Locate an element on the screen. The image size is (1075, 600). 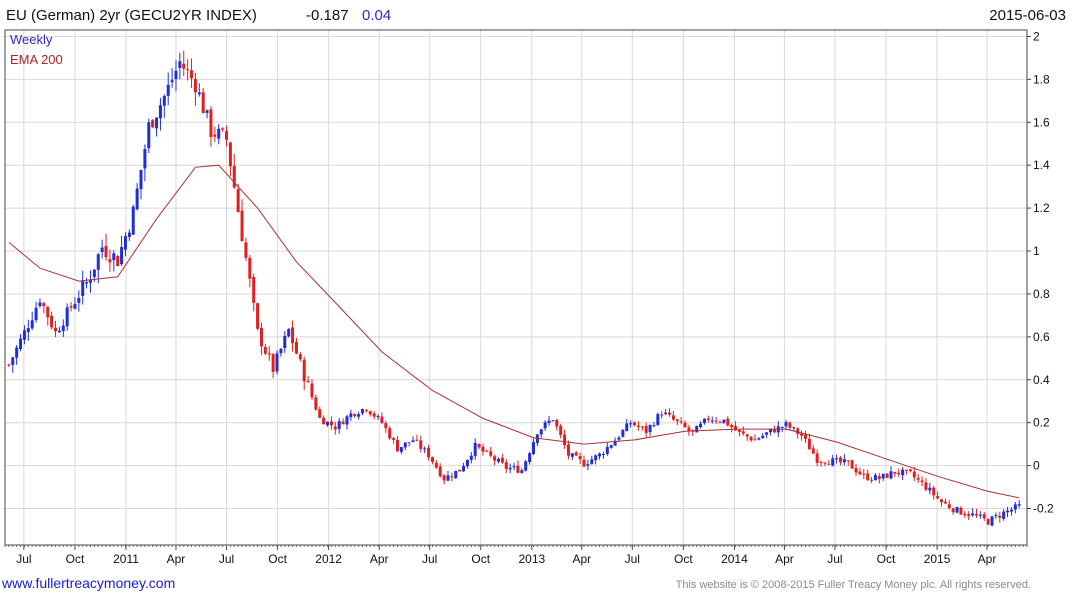
website-link: www.fullertreacymoney.com is located at coordinates (88, 583).